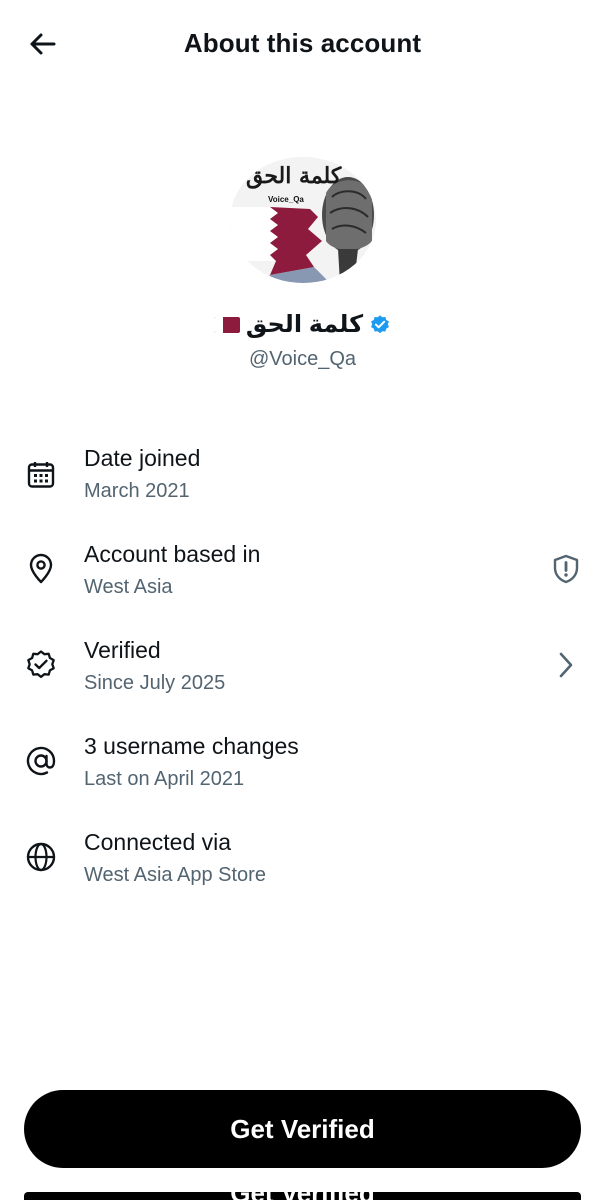 The width and height of the screenshot is (605, 1200). What do you see at coordinates (302, 480) in the screenshot?
I see `row-date-joined: Date joined March 2021` at bounding box center [302, 480].